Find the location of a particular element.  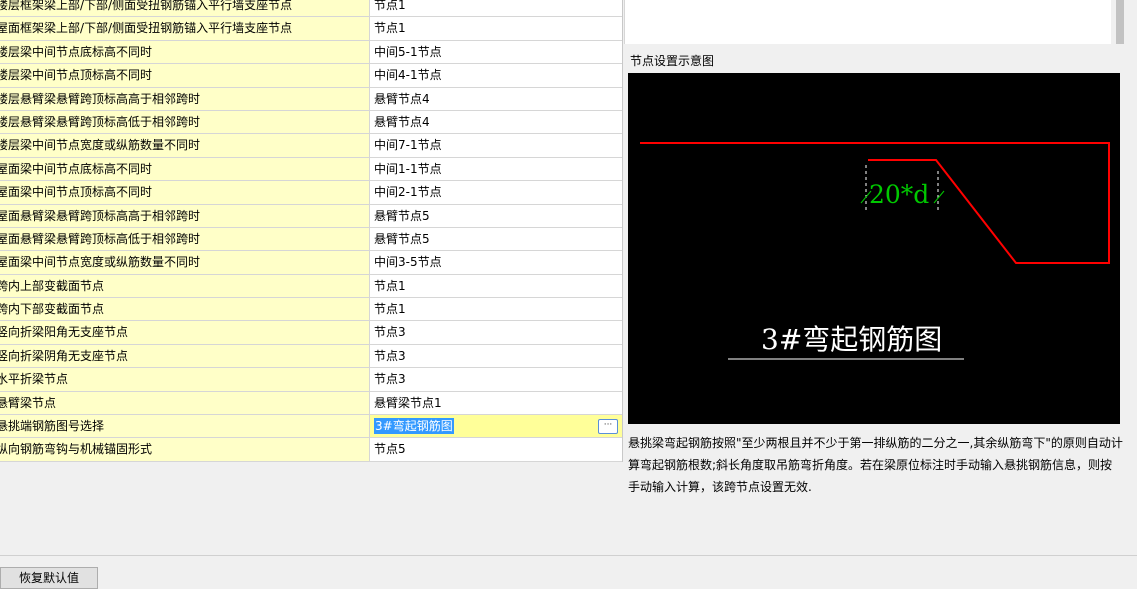

table-row: 屋面悬臂梁悬臂跨顶标高高于相邻跨时 悬臂节点5 is located at coordinates (311, 216).